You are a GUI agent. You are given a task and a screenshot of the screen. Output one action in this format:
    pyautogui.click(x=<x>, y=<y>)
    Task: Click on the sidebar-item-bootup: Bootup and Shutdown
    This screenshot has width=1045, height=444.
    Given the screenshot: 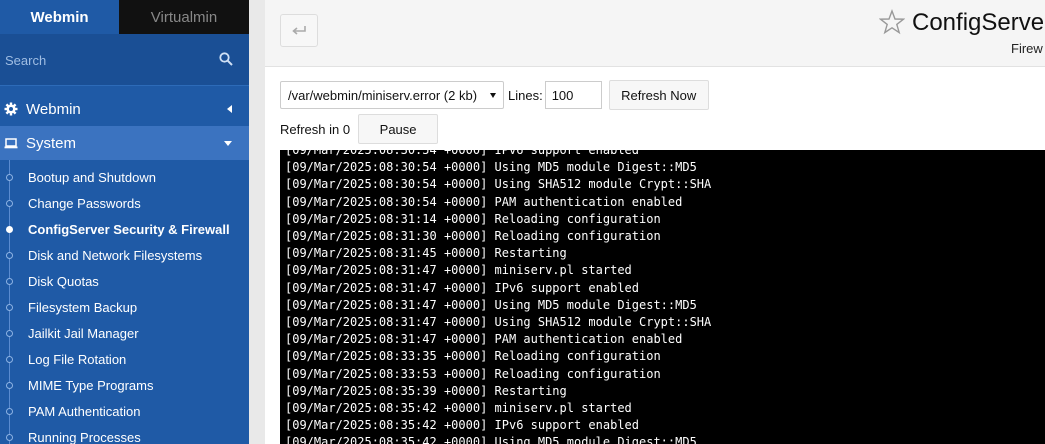 What is the action you would take?
    pyautogui.click(x=124, y=177)
    